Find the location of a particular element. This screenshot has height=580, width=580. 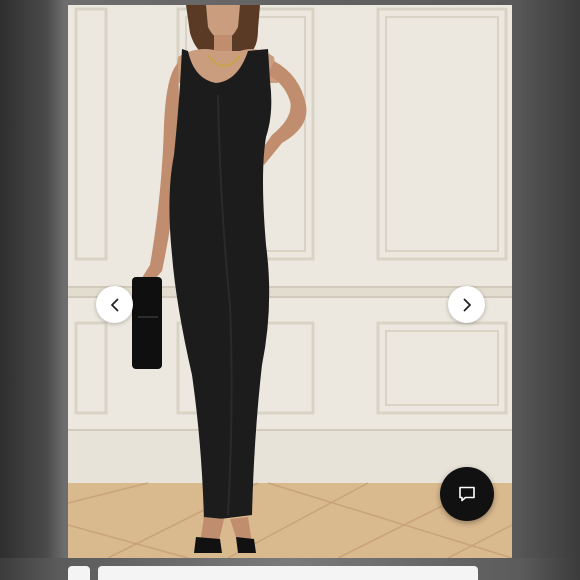

chevron-right-icon is located at coordinates (467, 304).